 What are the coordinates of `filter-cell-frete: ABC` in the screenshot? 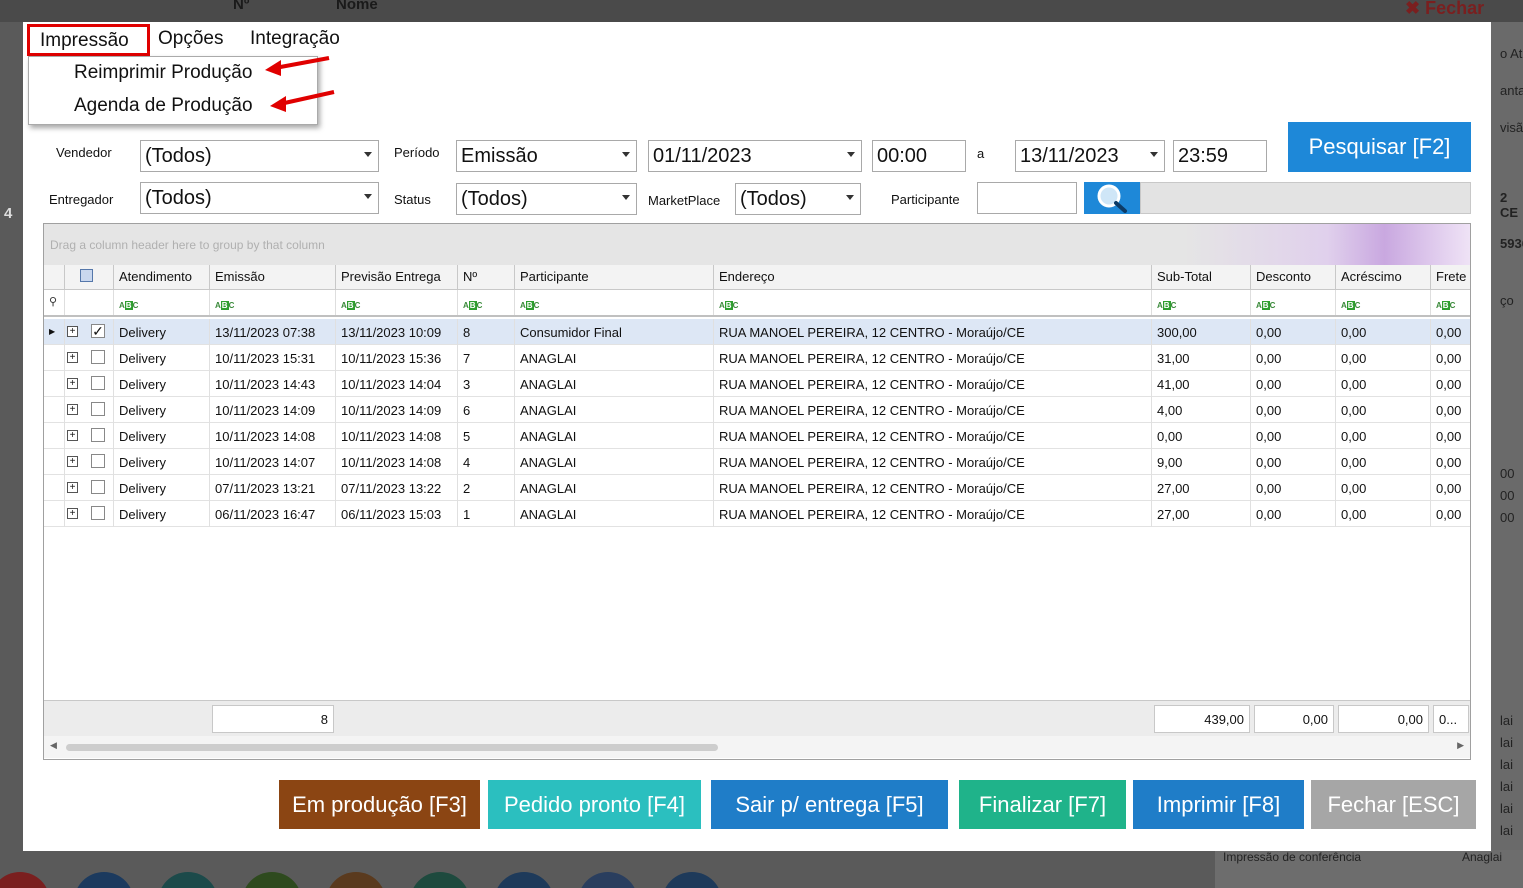 It's located at (1450, 302).